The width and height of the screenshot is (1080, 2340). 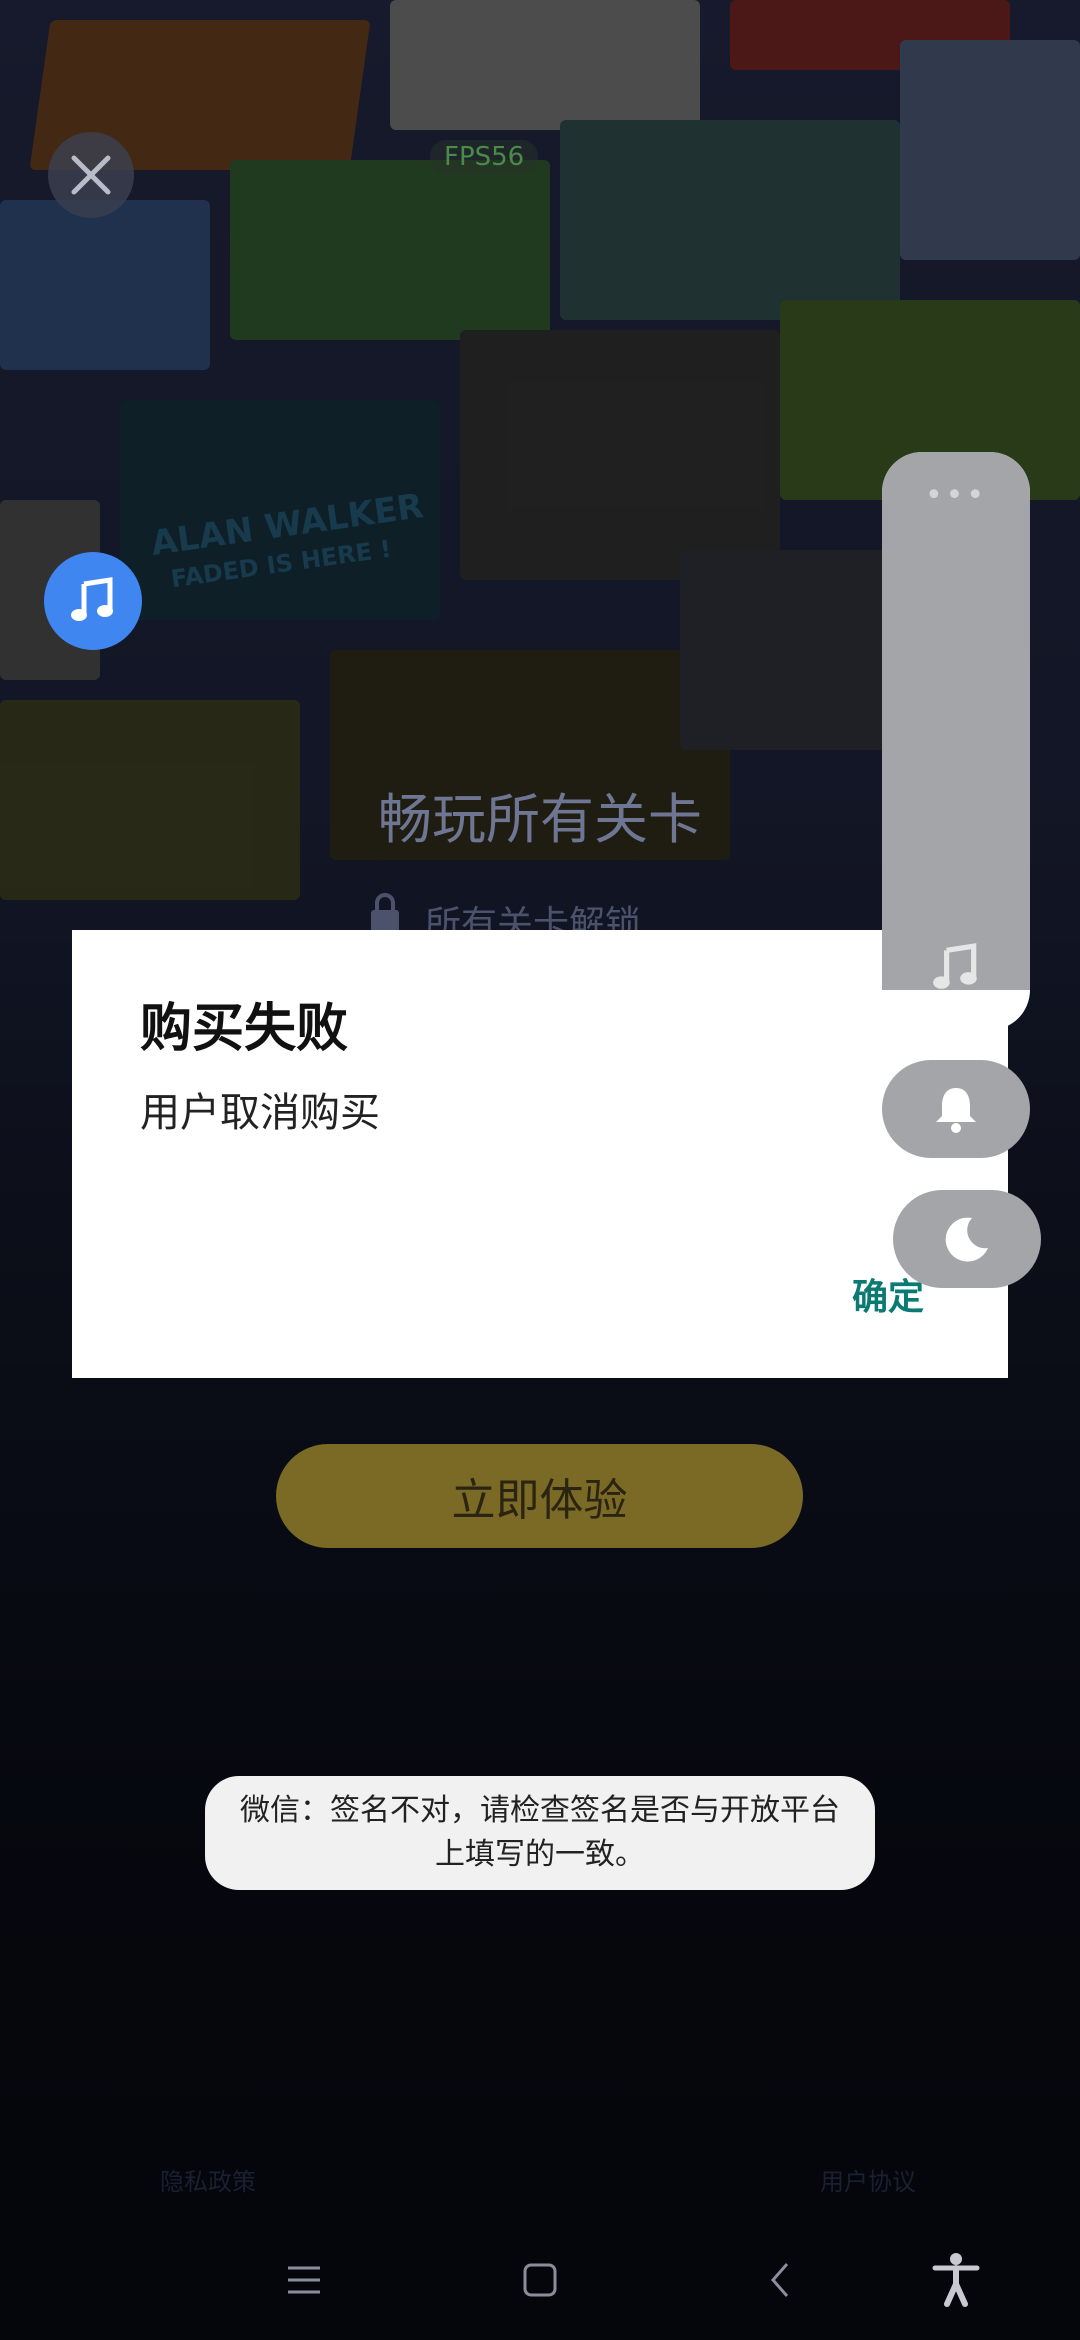 I want to click on recent-apps-button, so click(x=304, y=2280).